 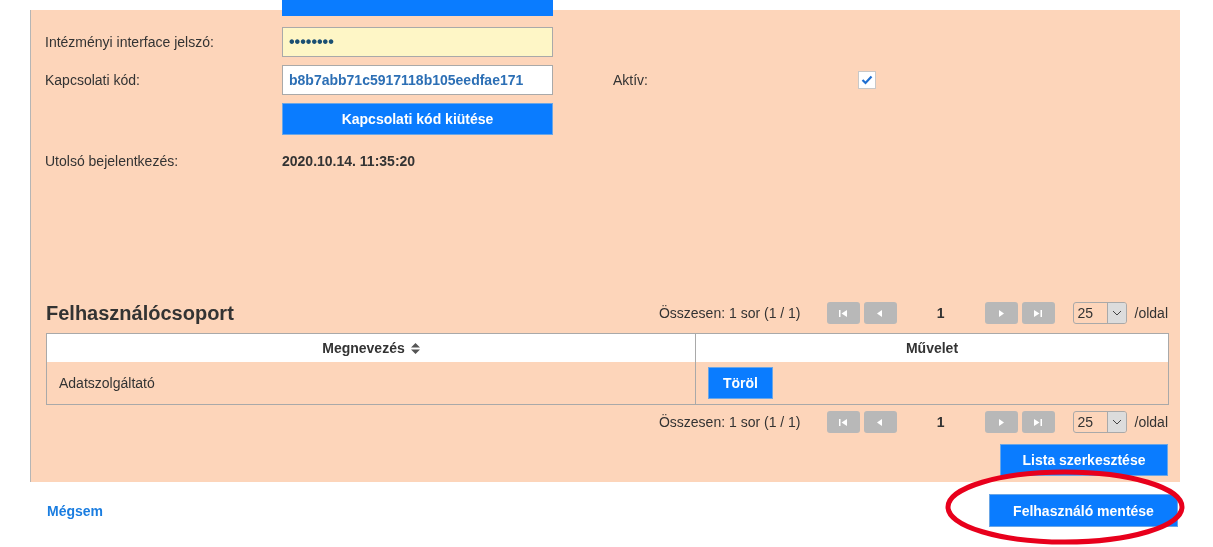 What do you see at coordinates (93, 80) in the screenshot?
I see `field-label: Kapcsolati kód:` at bounding box center [93, 80].